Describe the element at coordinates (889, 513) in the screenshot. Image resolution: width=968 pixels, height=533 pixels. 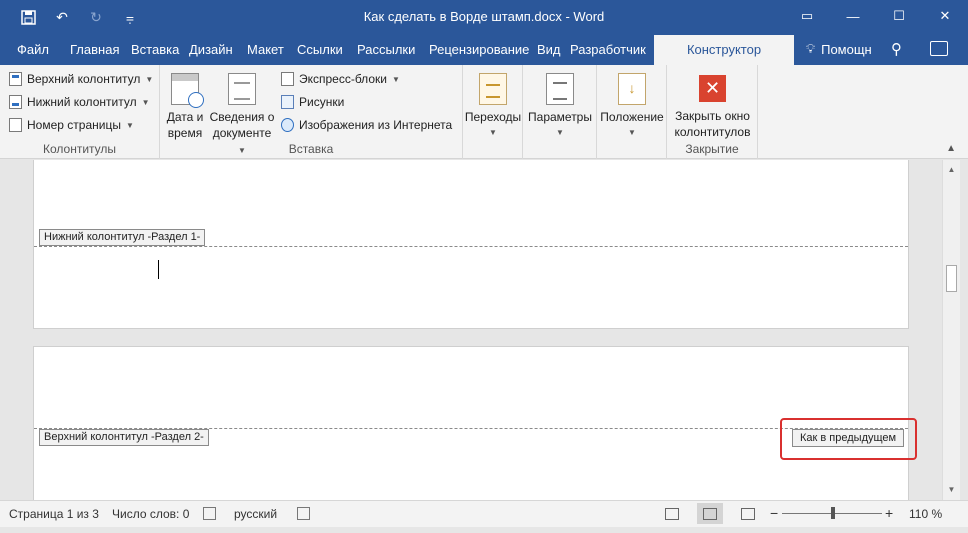
I see `zoom-in-button: +` at that location.